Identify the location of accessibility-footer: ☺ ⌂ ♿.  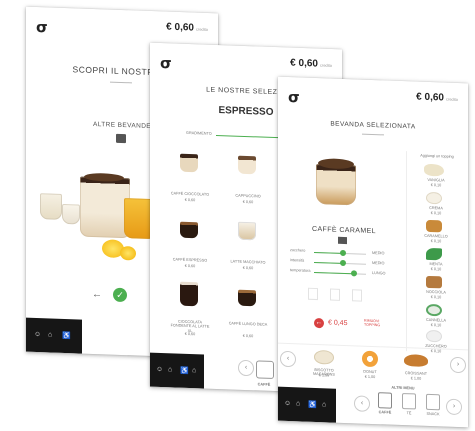
(54, 335).